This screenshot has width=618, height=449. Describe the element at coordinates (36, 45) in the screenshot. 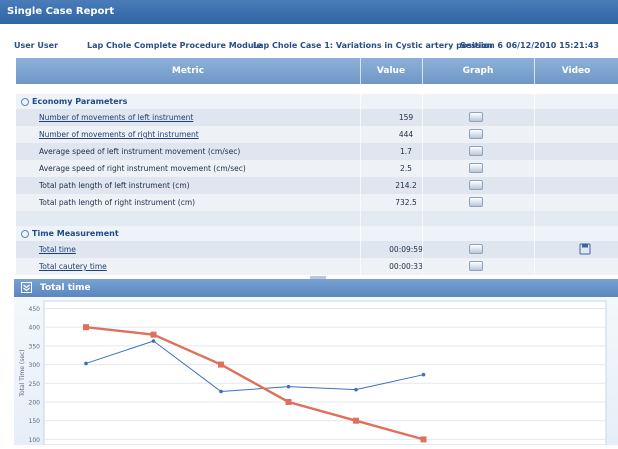

I see `user-name: User User` at that location.